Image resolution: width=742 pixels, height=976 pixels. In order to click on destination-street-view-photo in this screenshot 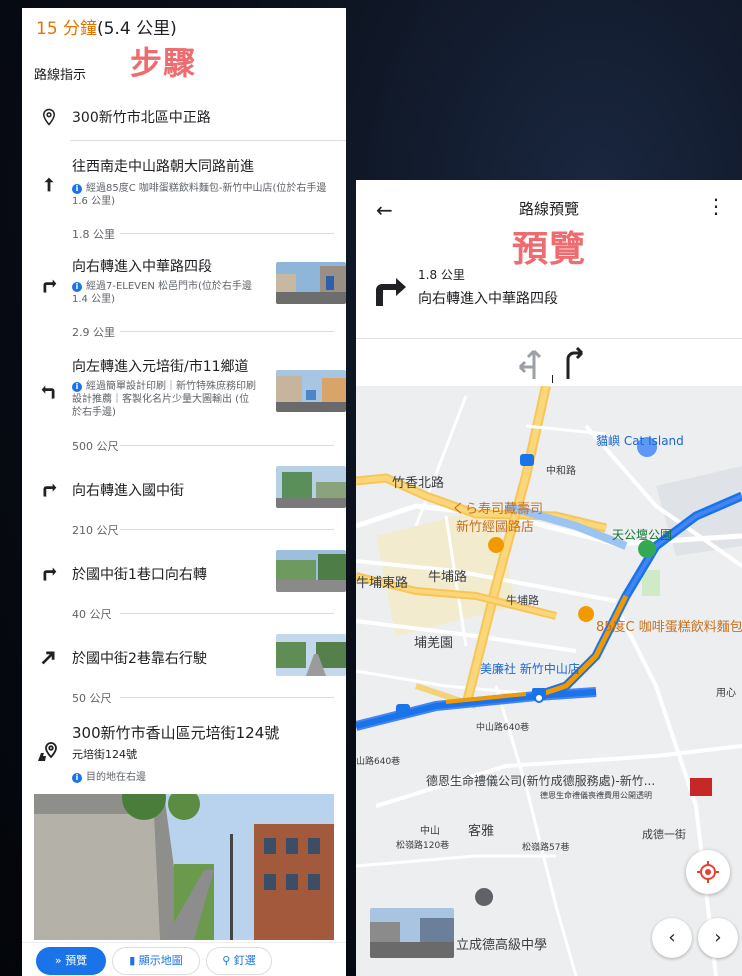, I will do `click(184, 867)`.